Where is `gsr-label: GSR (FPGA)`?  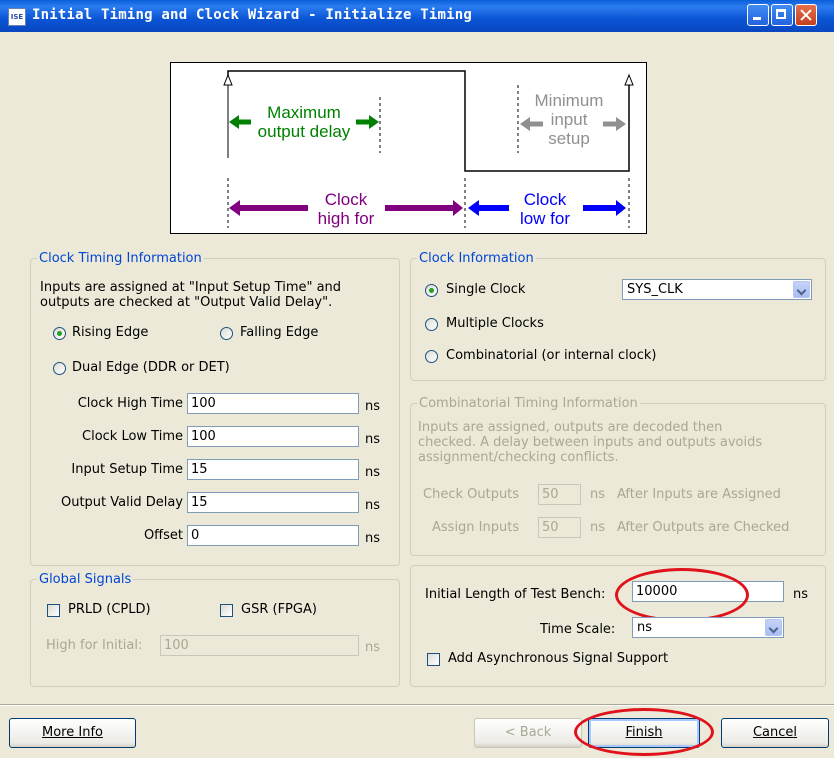
gsr-label: GSR (FPGA) is located at coordinates (279, 609).